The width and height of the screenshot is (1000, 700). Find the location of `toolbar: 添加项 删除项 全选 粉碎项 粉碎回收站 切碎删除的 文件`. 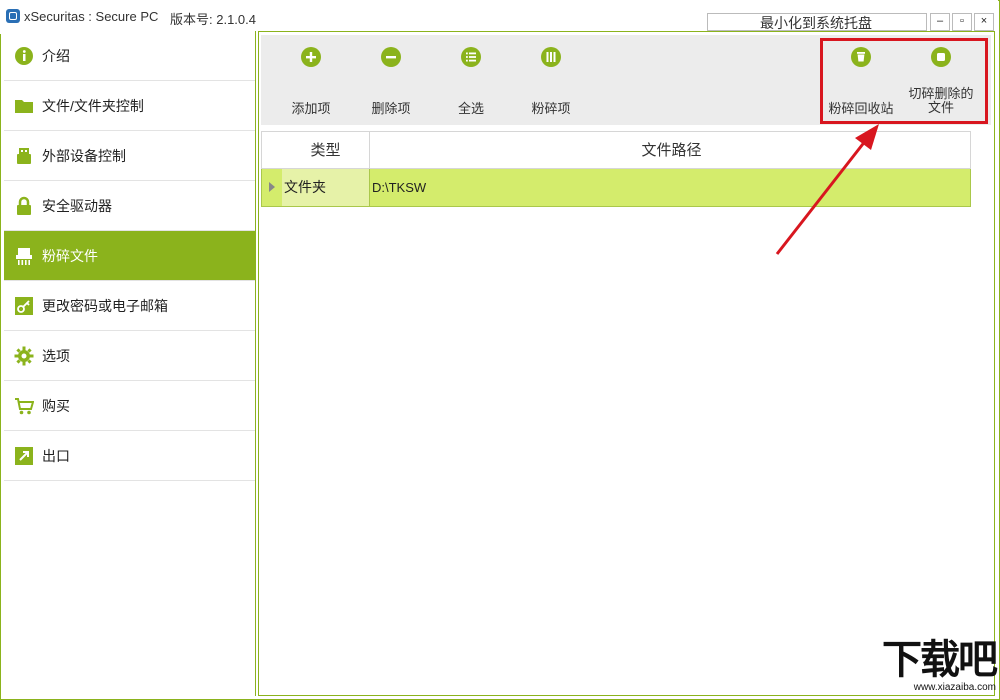

toolbar: 添加项 删除项 全选 粉碎项 粉碎回收站 切碎删除的 文件 is located at coordinates (626, 80).